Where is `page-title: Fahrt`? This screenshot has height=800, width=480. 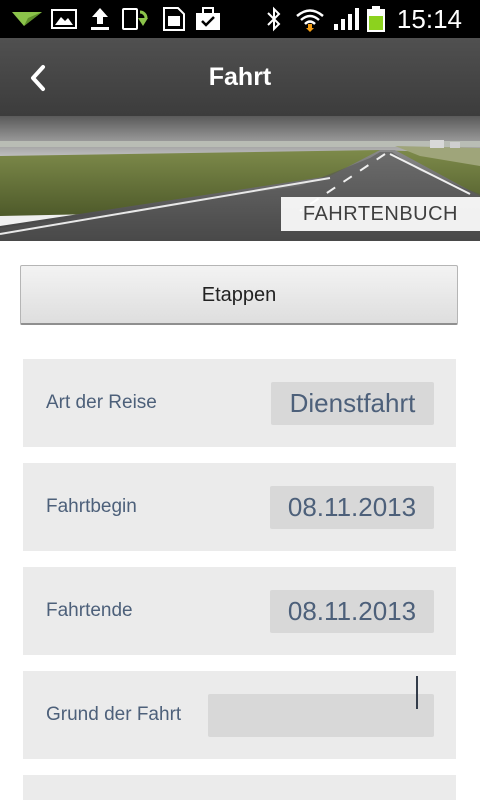
page-title: Fahrt is located at coordinates (240, 77).